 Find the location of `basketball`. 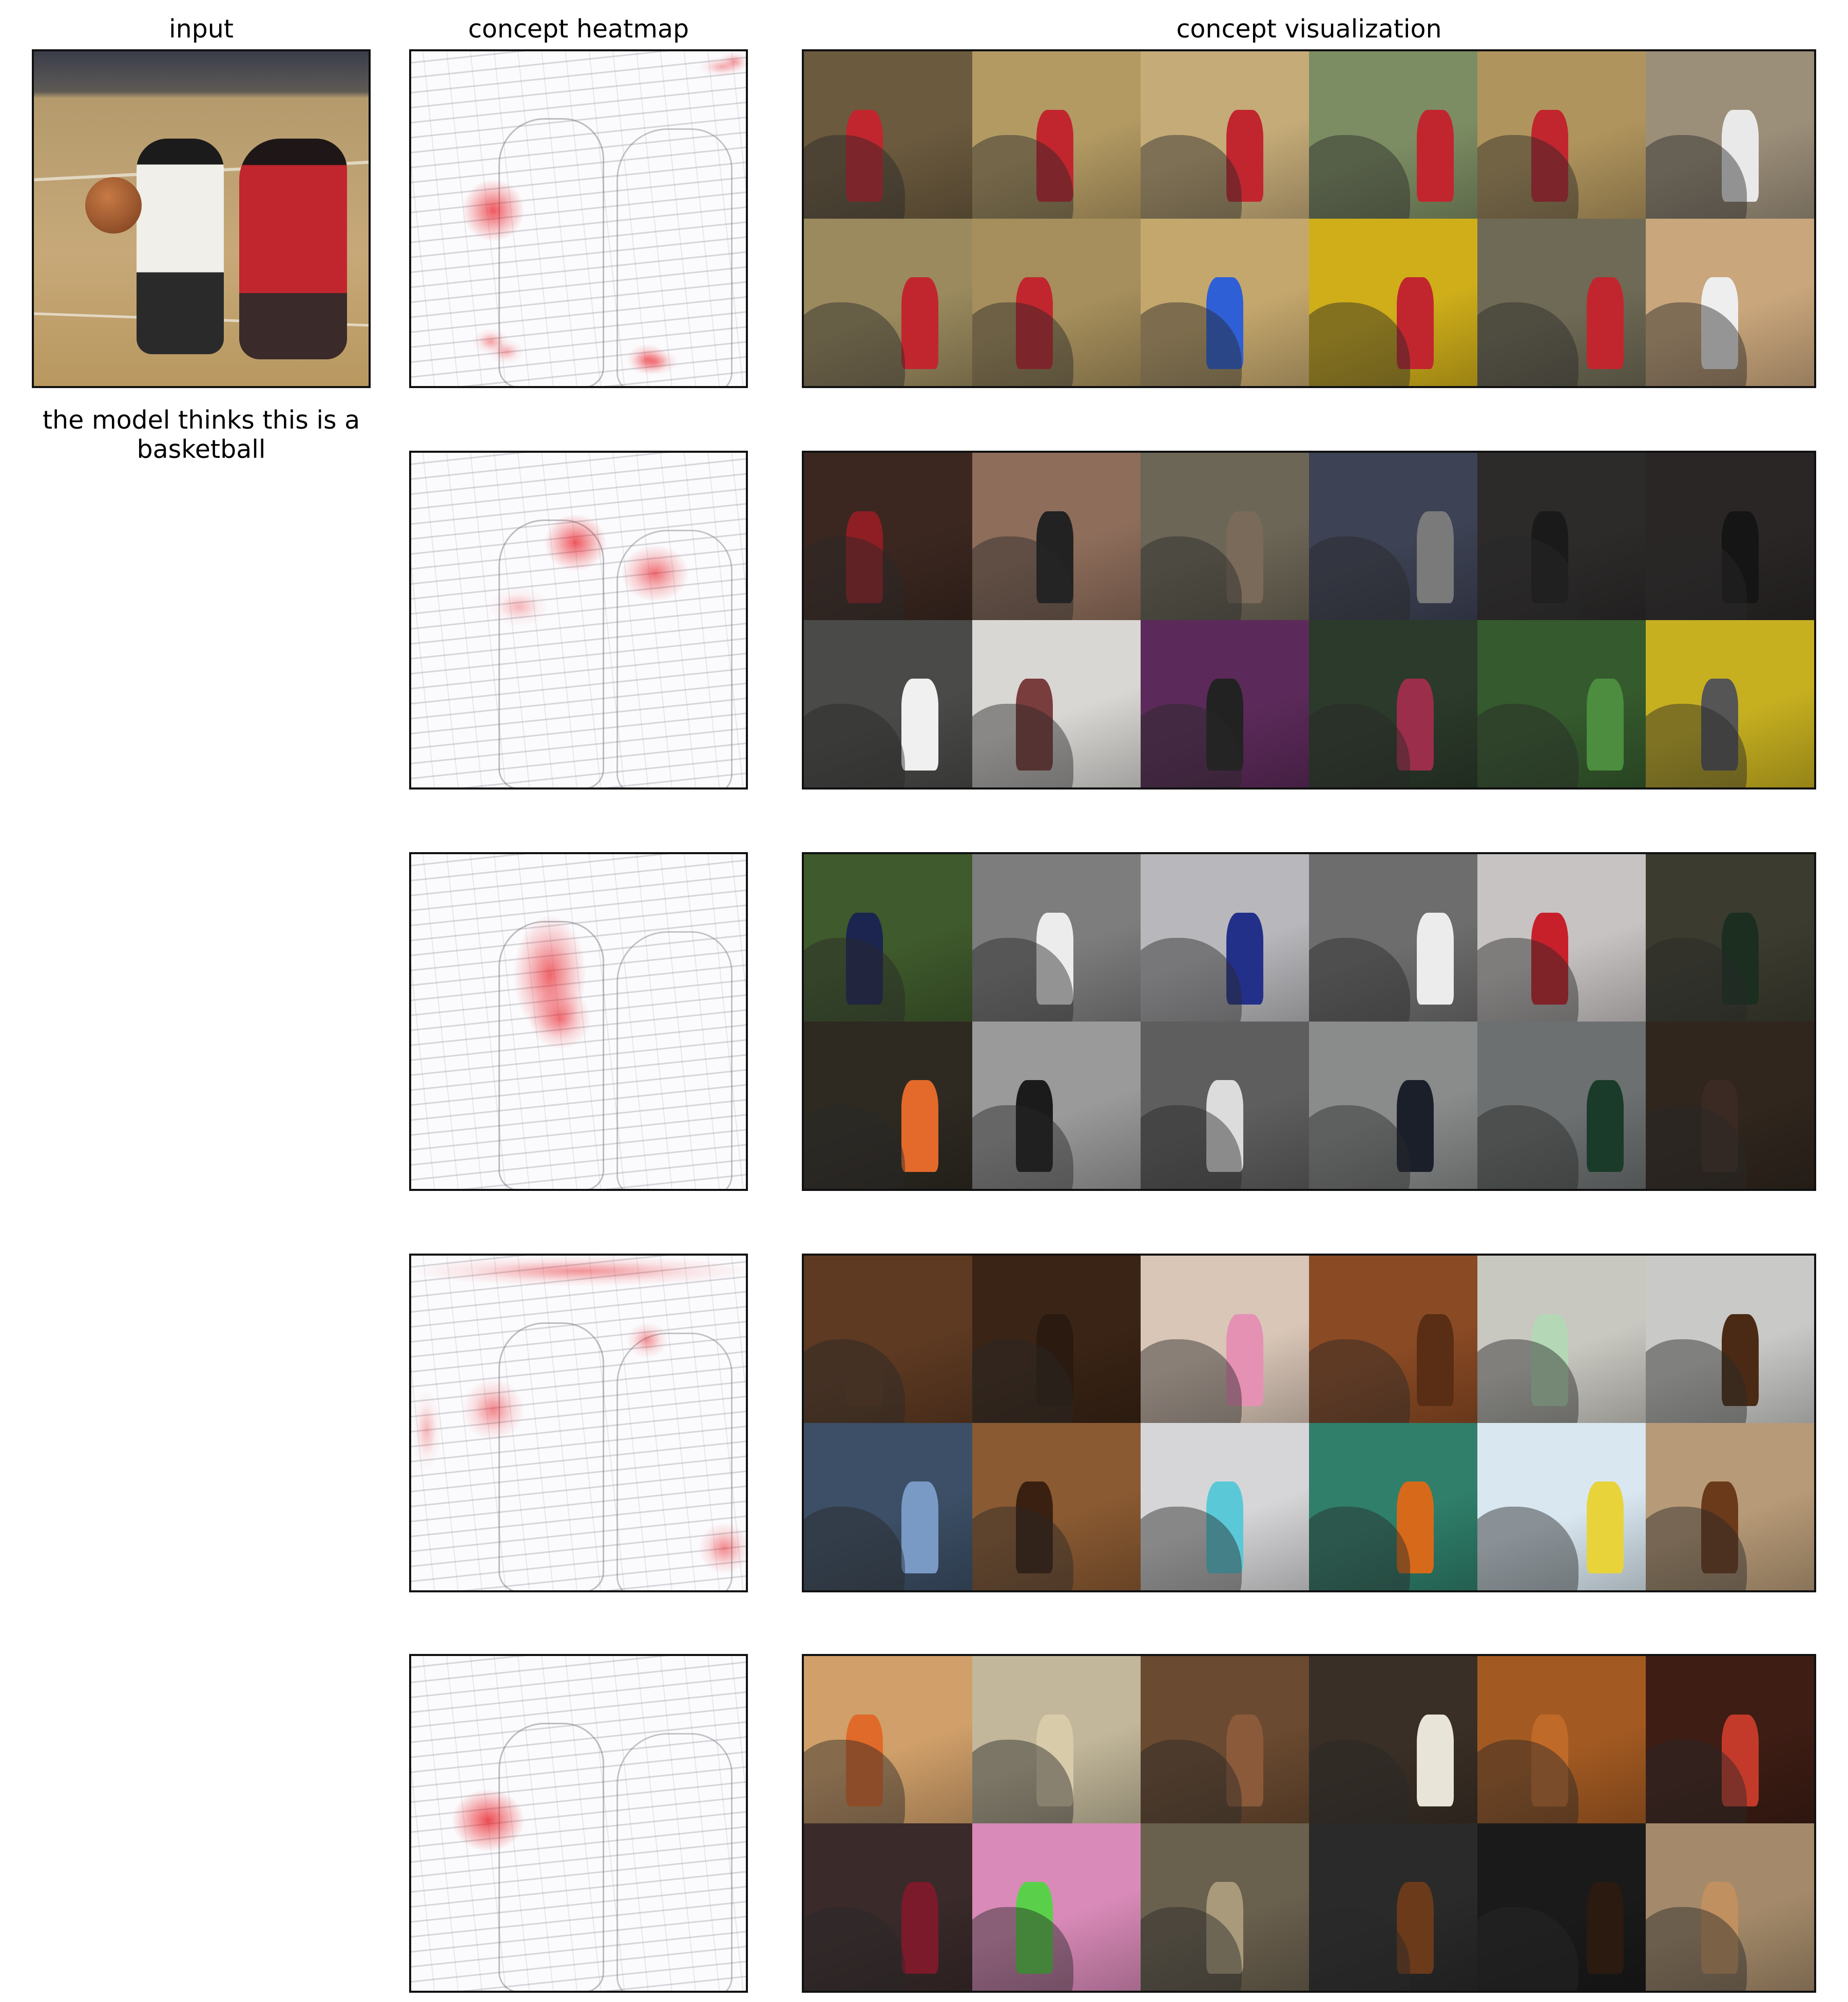

basketball is located at coordinates (113, 205).